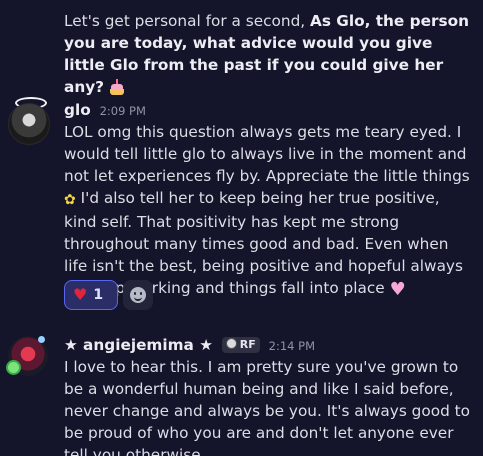  I want to click on heart-reaction-button: ♥ 1, so click(91, 295).